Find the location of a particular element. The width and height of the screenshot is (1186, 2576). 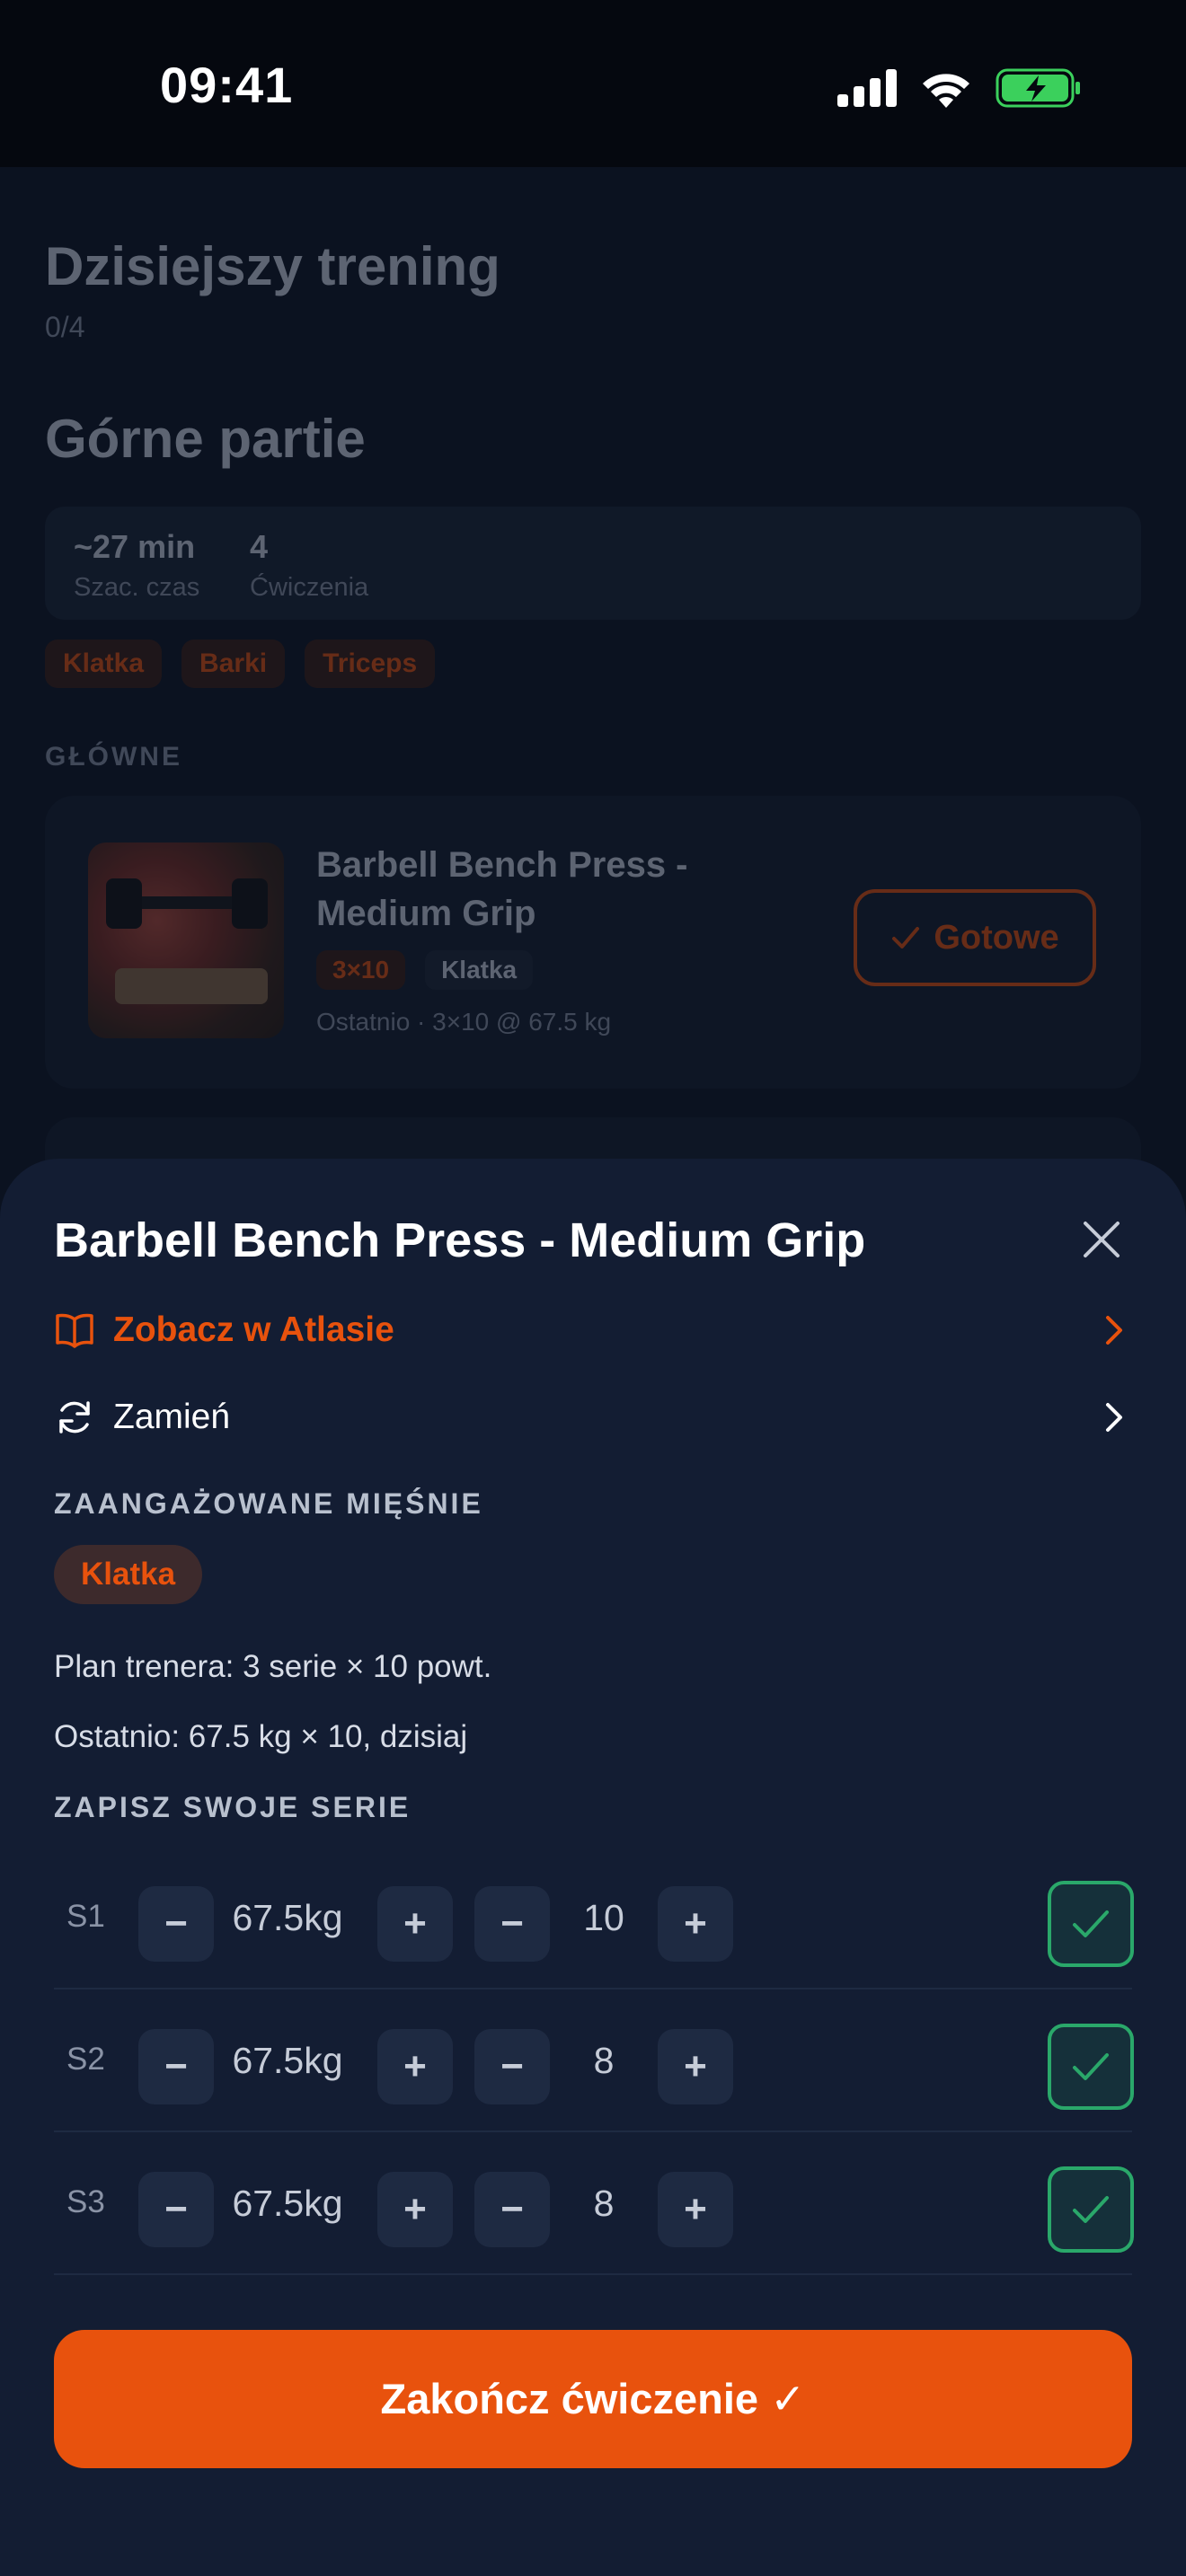

reps-value: 10 is located at coordinates (603, 1917).